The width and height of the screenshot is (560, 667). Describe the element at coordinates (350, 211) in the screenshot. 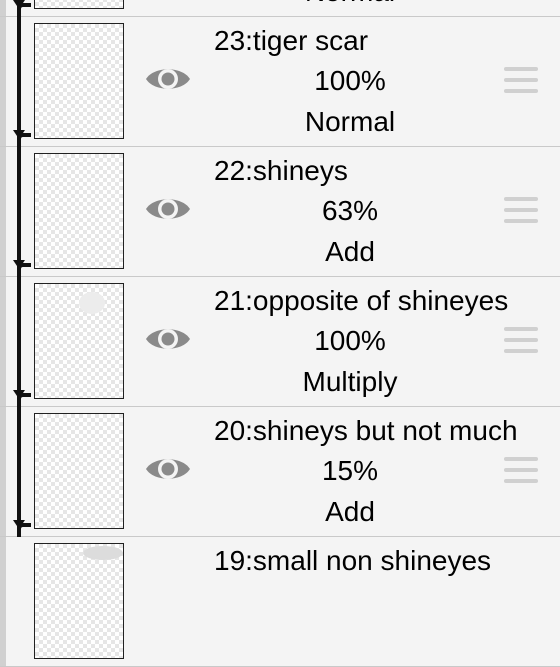

I see `layer-opacity: 63%` at that location.